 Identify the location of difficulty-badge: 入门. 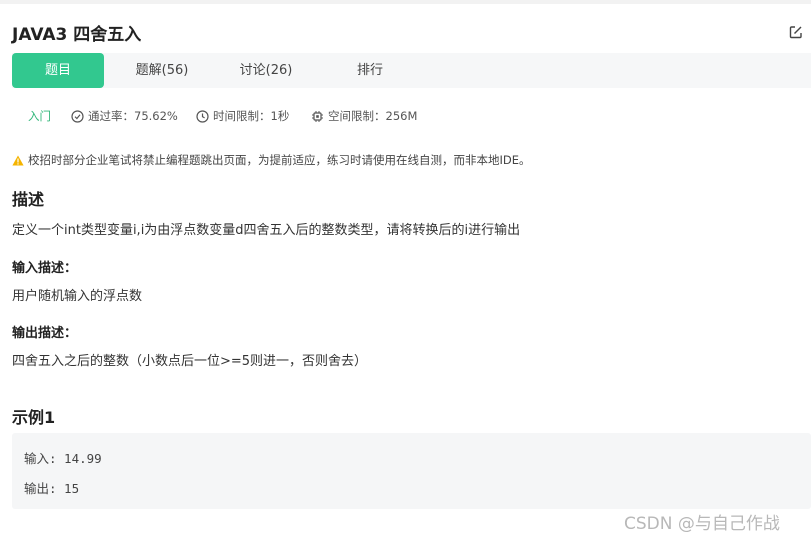
(39, 116).